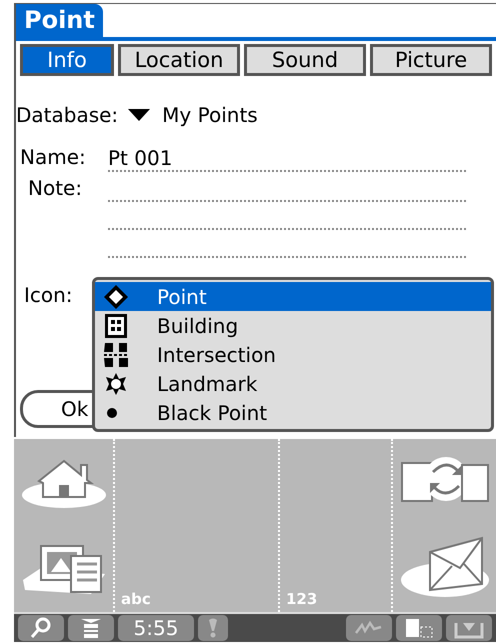 The height and width of the screenshot is (644, 496). What do you see at coordinates (136, 599) in the screenshot?
I see `graffiti-label: abc` at bounding box center [136, 599].